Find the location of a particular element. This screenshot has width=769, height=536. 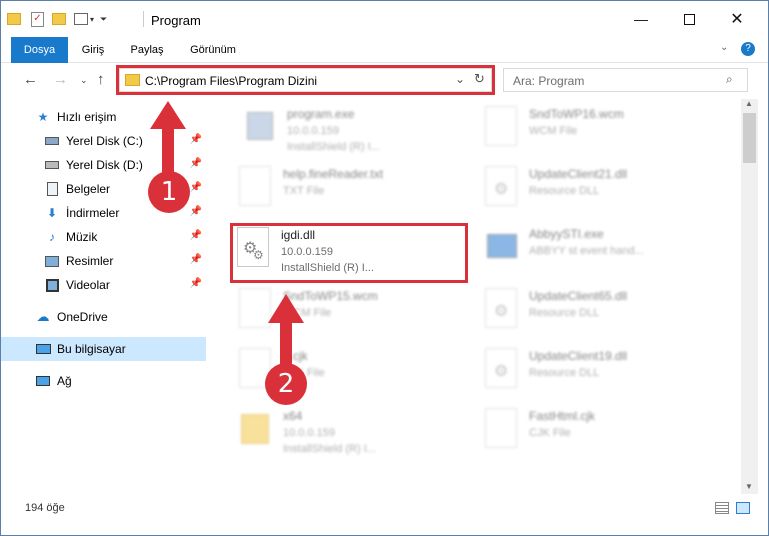

sidebar-item-label: Hızlı erişim is located at coordinates (87, 117).